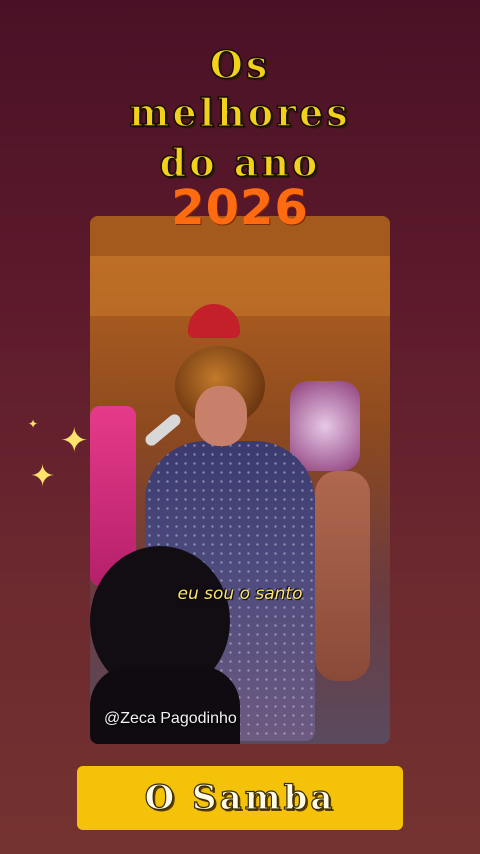 This screenshot has width=480, height=854. I want to click on dancer-leg, so click(342, 576).